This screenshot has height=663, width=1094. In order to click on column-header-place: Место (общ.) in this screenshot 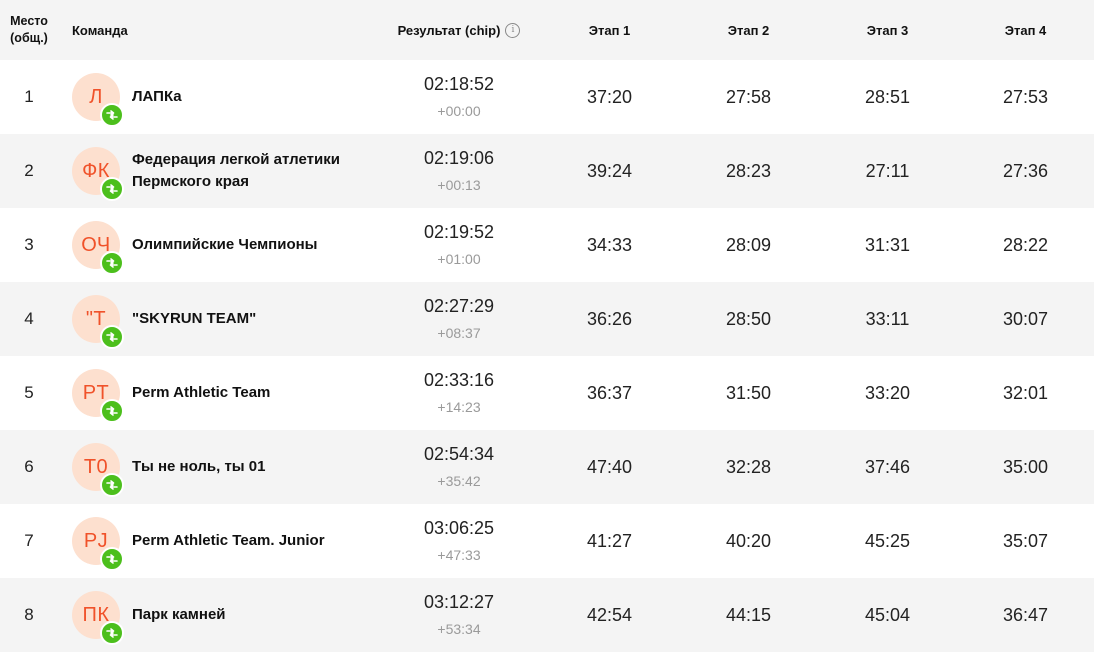, I will do `click(29, 30)`.